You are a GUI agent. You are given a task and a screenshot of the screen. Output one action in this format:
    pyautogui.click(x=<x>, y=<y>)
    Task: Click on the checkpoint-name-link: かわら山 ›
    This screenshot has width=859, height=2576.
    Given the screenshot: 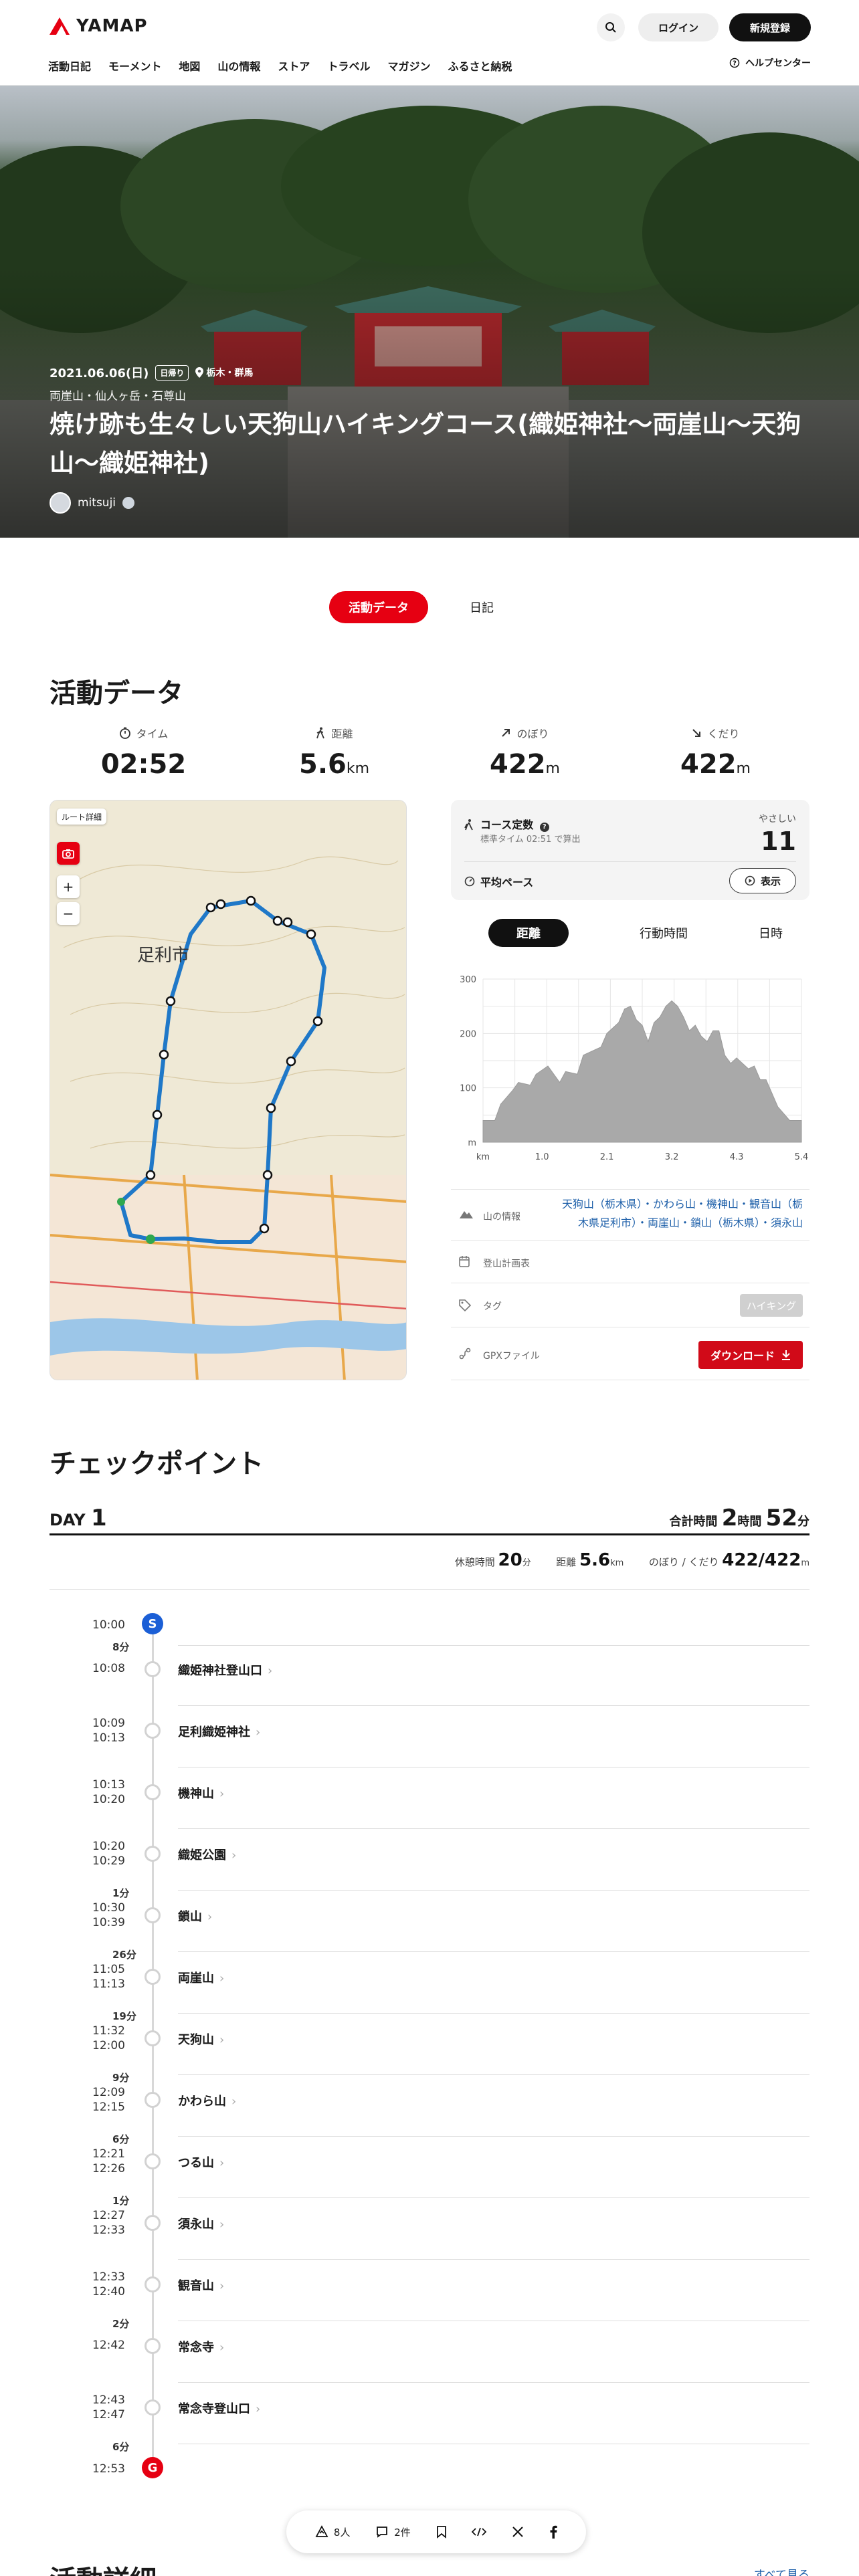 What is the action you would take?
    pyautogui.click(x=207, y=2100)
    